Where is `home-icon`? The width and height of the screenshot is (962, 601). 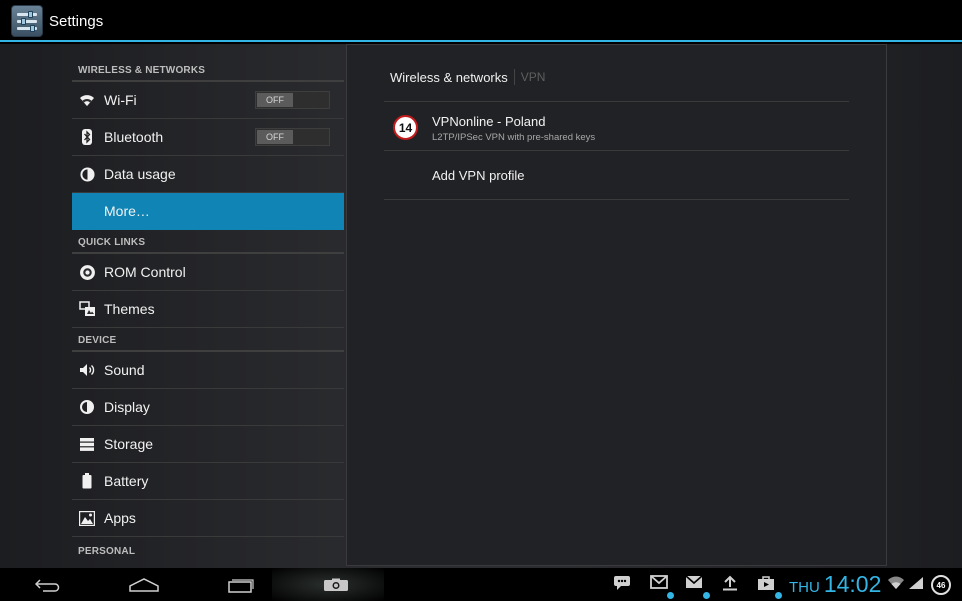
home-icon is located at coordinates (144, 585).